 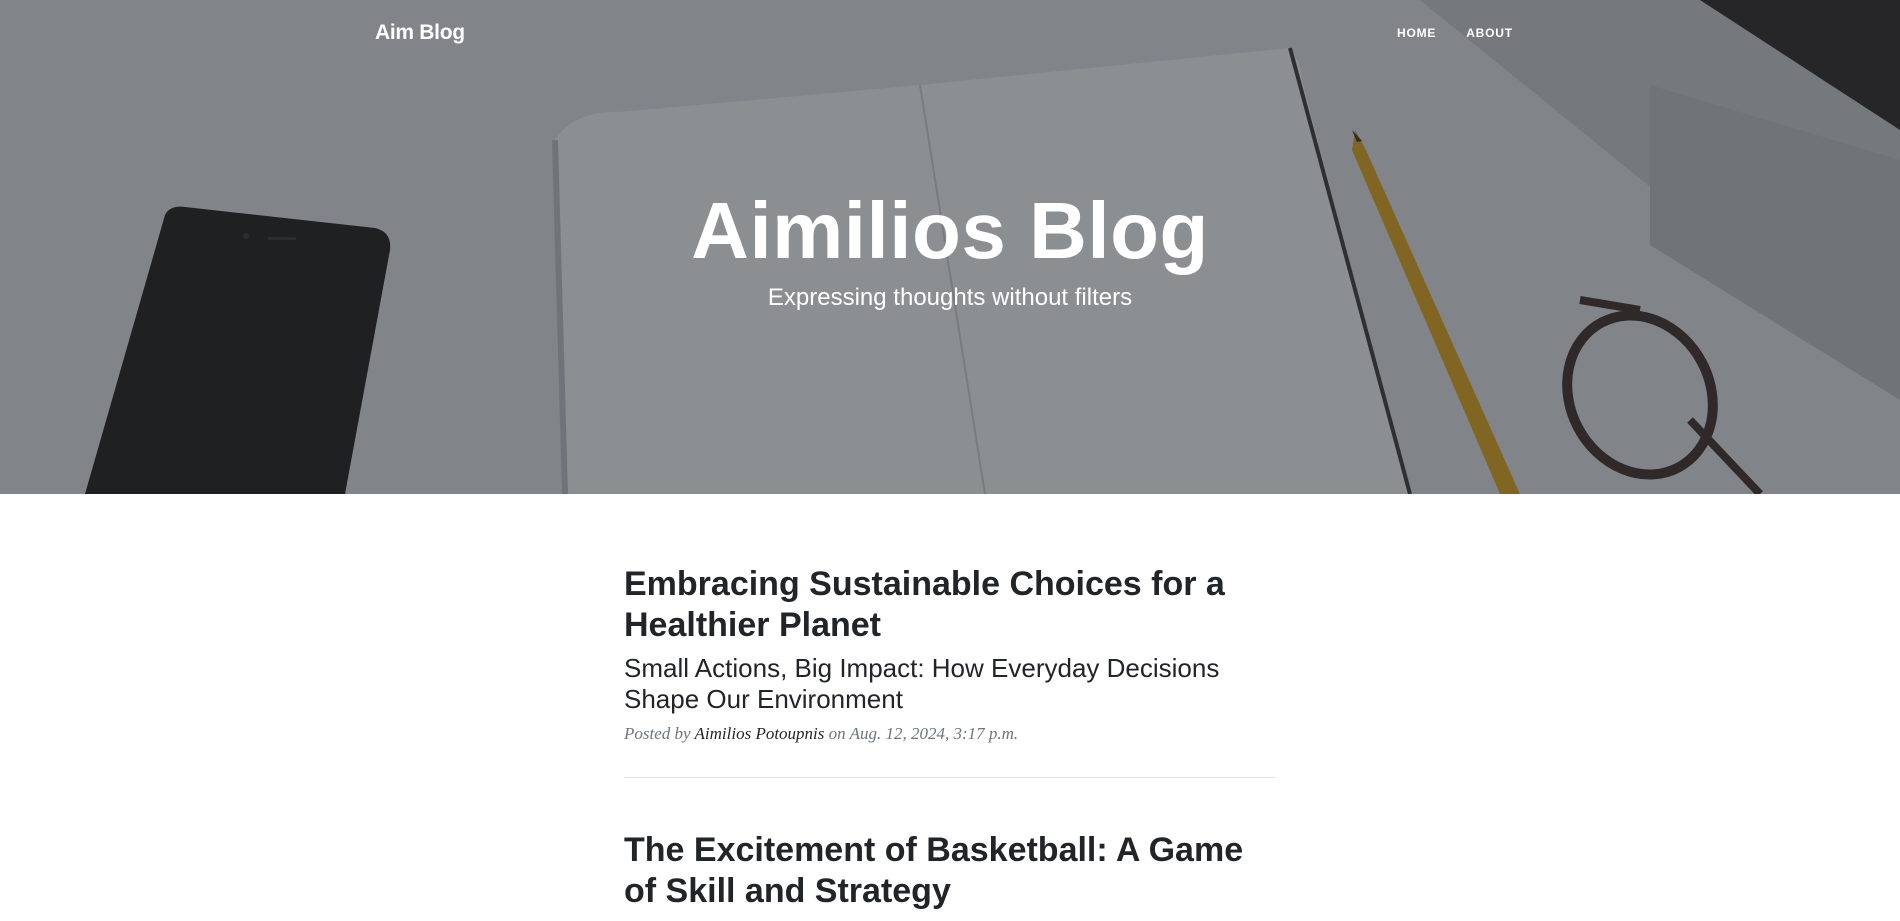 What do you see at coordinates (837, 733) in the screenshot?
I see `post-meta-on: on` at bounding box center [837, 733].